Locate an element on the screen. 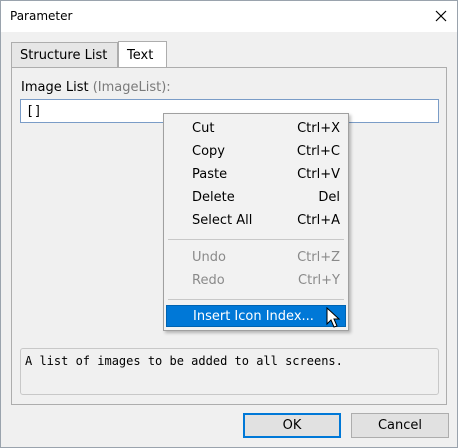 Image resolution: width=458 pixels, height=448 pixels. menu-item-label: Paste is located at coordinates (210, 174).